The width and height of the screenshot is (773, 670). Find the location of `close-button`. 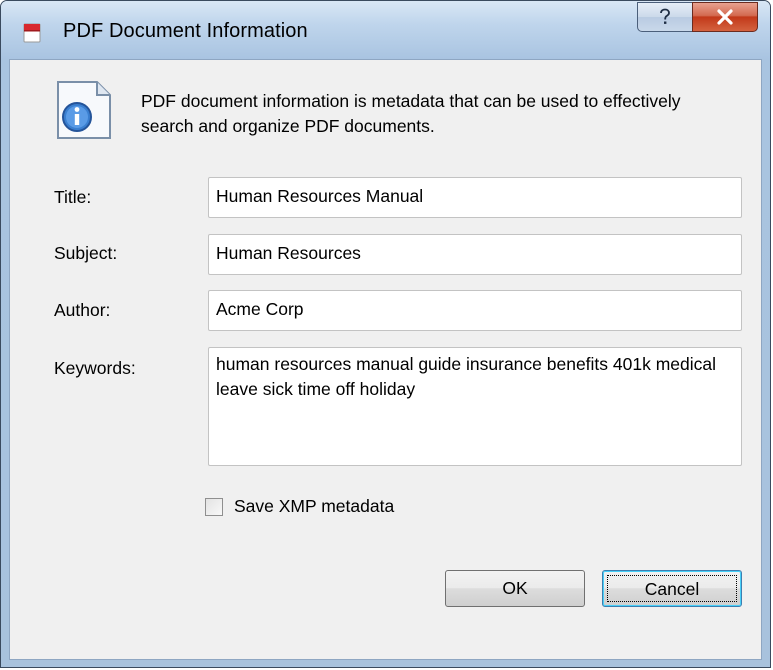

close-button is located at coordinates (725, 17).